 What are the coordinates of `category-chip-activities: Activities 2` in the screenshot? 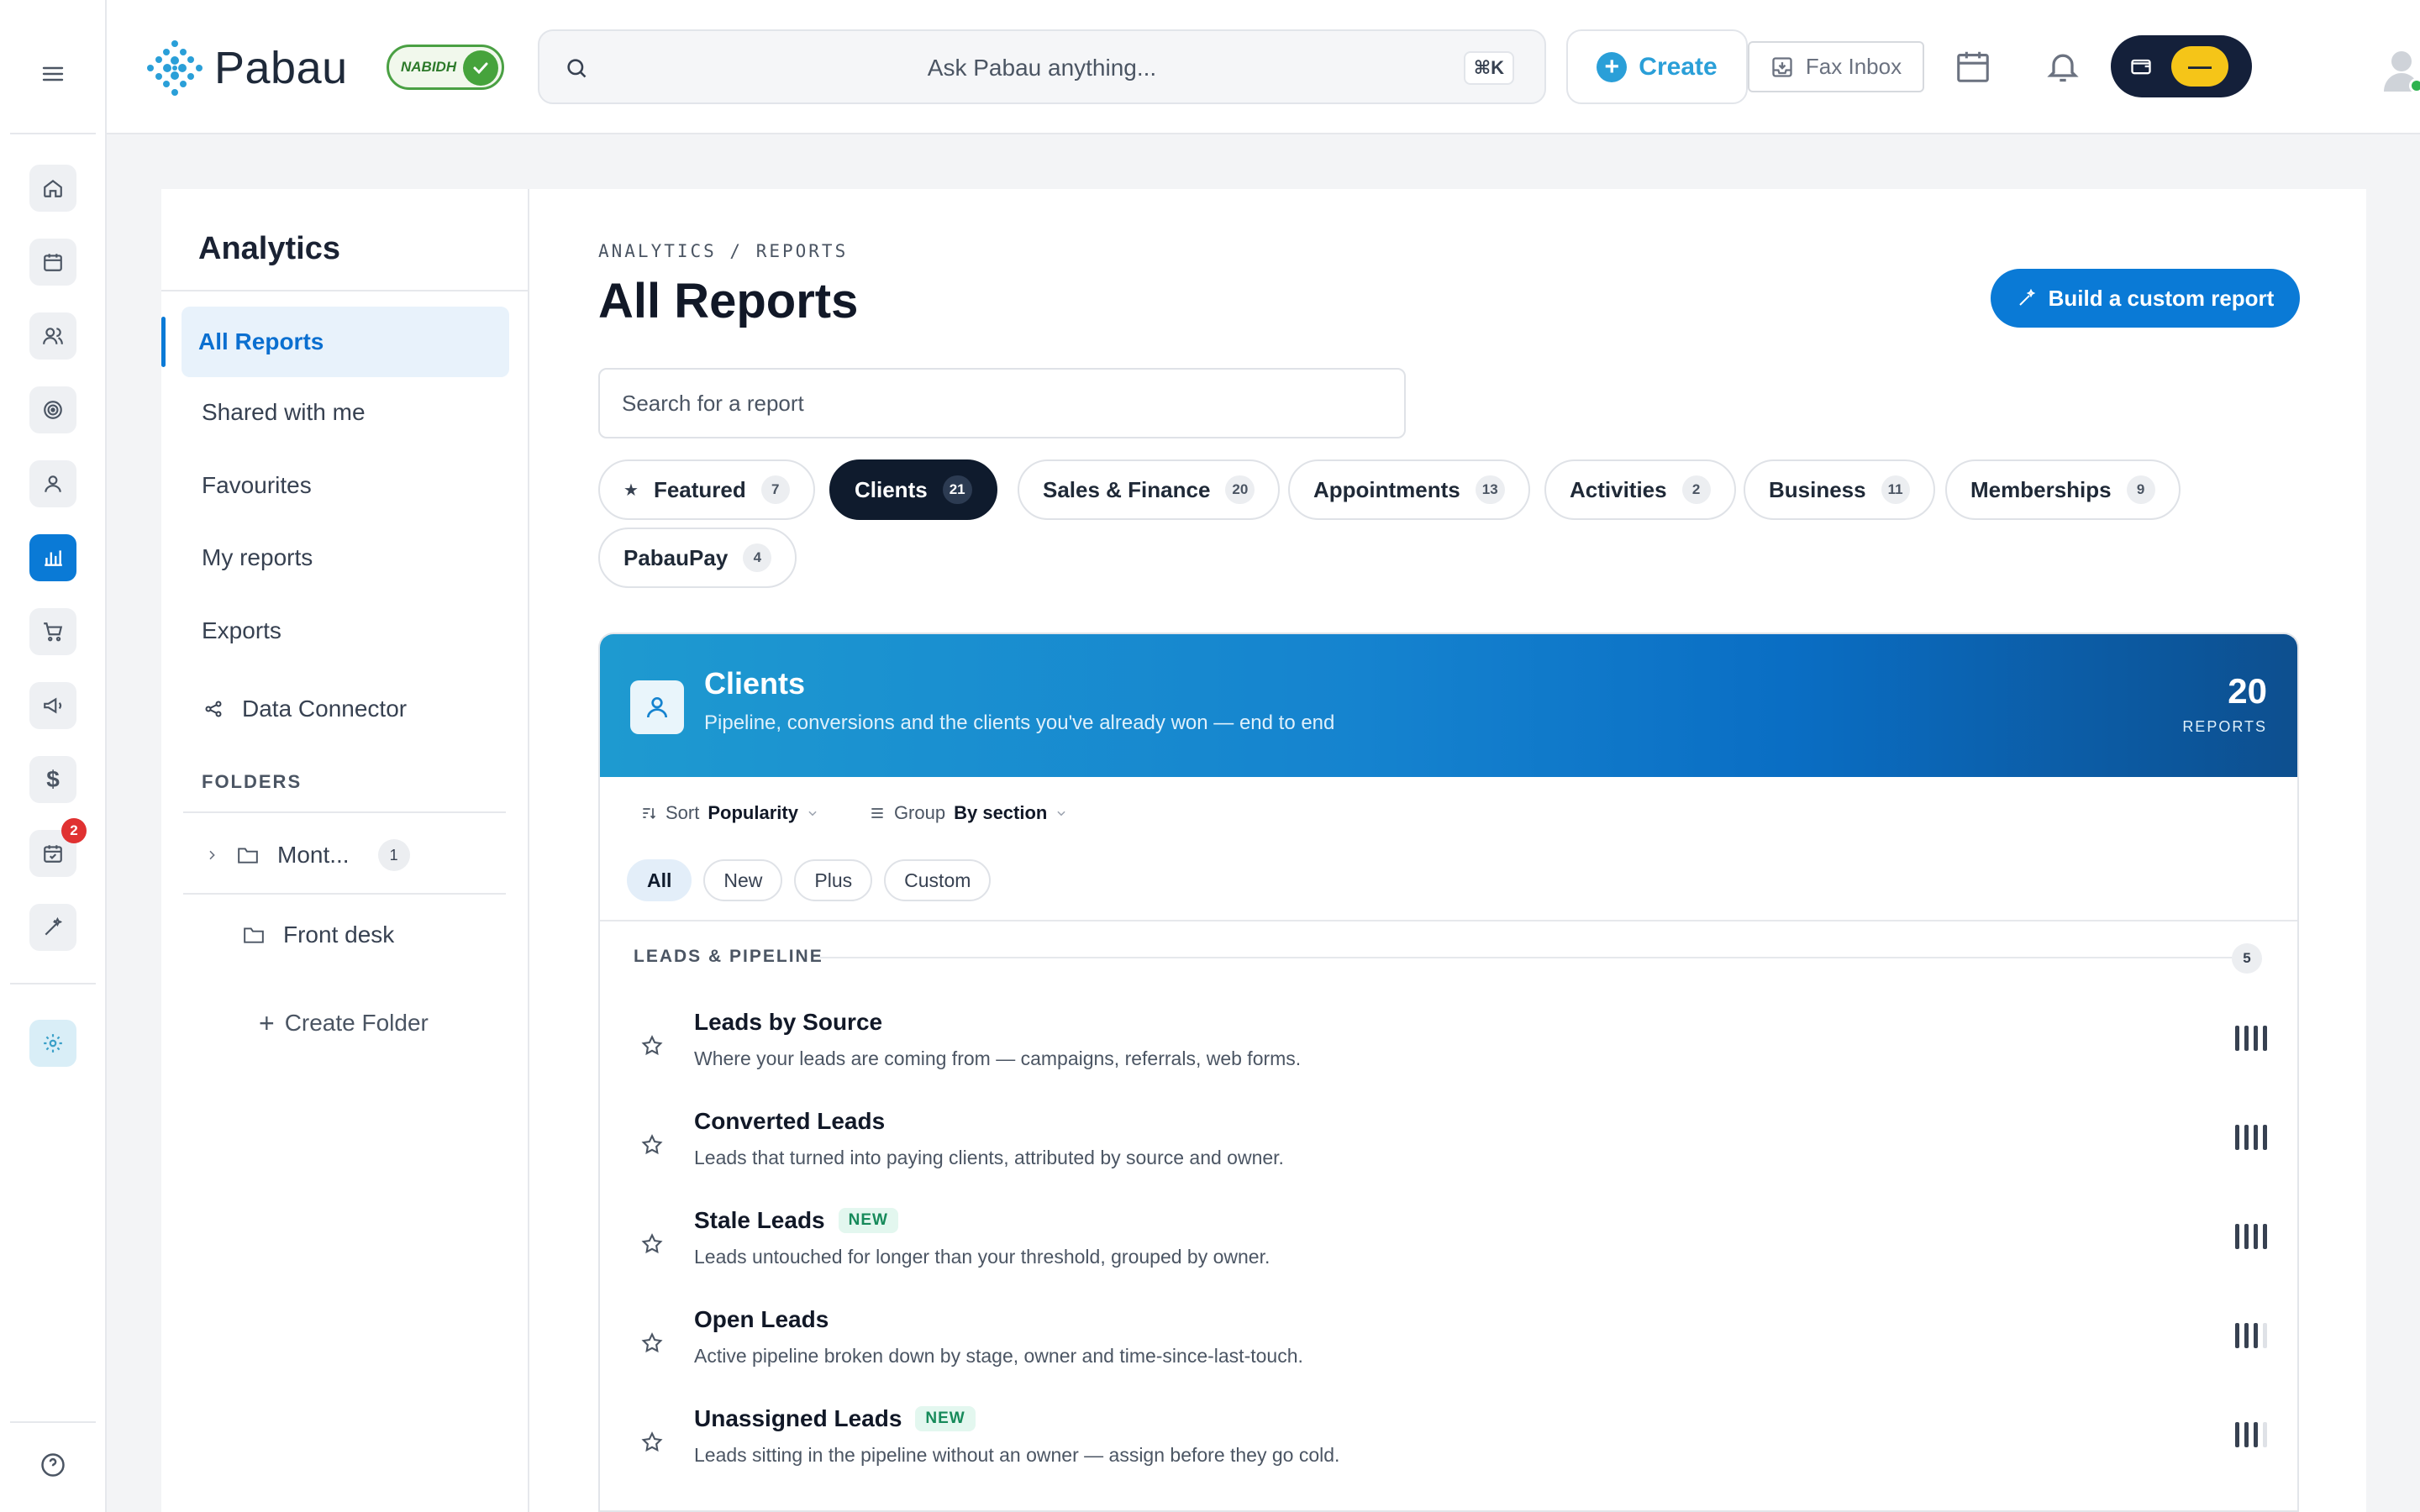 It's located at (1640, 489).